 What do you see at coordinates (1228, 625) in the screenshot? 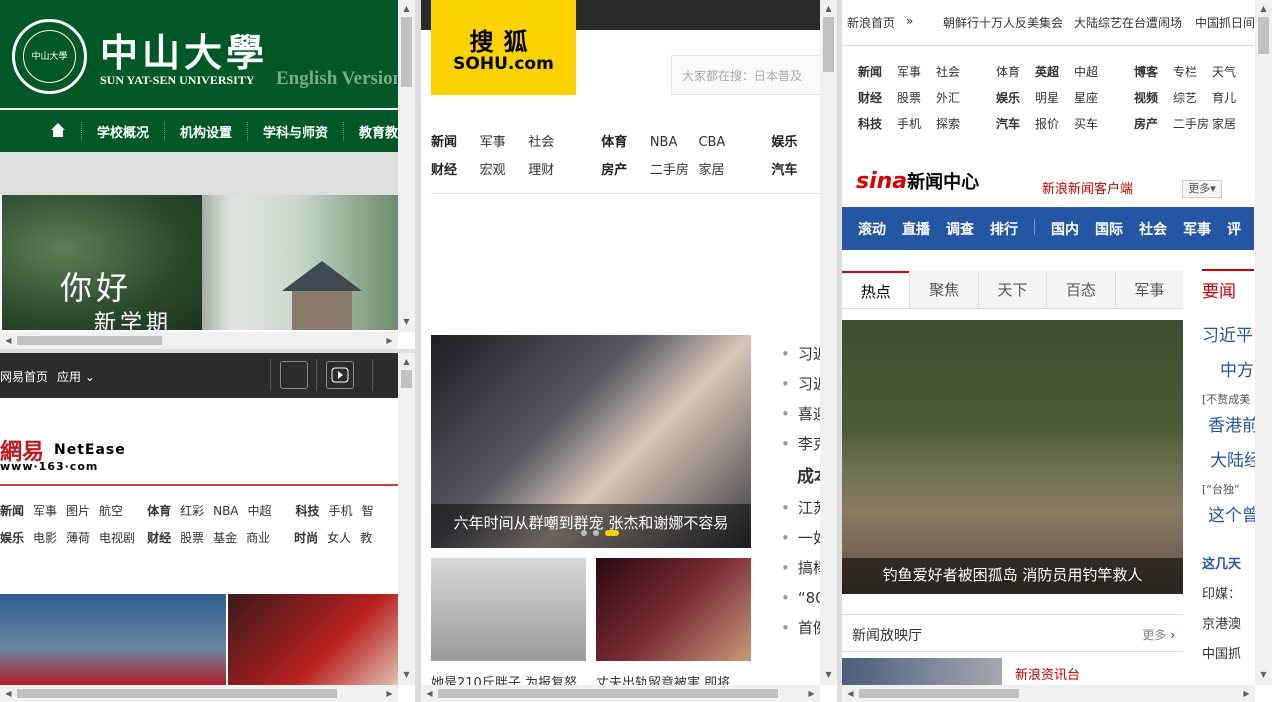
I see `dot-news-item: 京港澳` at bounding box center [1228, 625].